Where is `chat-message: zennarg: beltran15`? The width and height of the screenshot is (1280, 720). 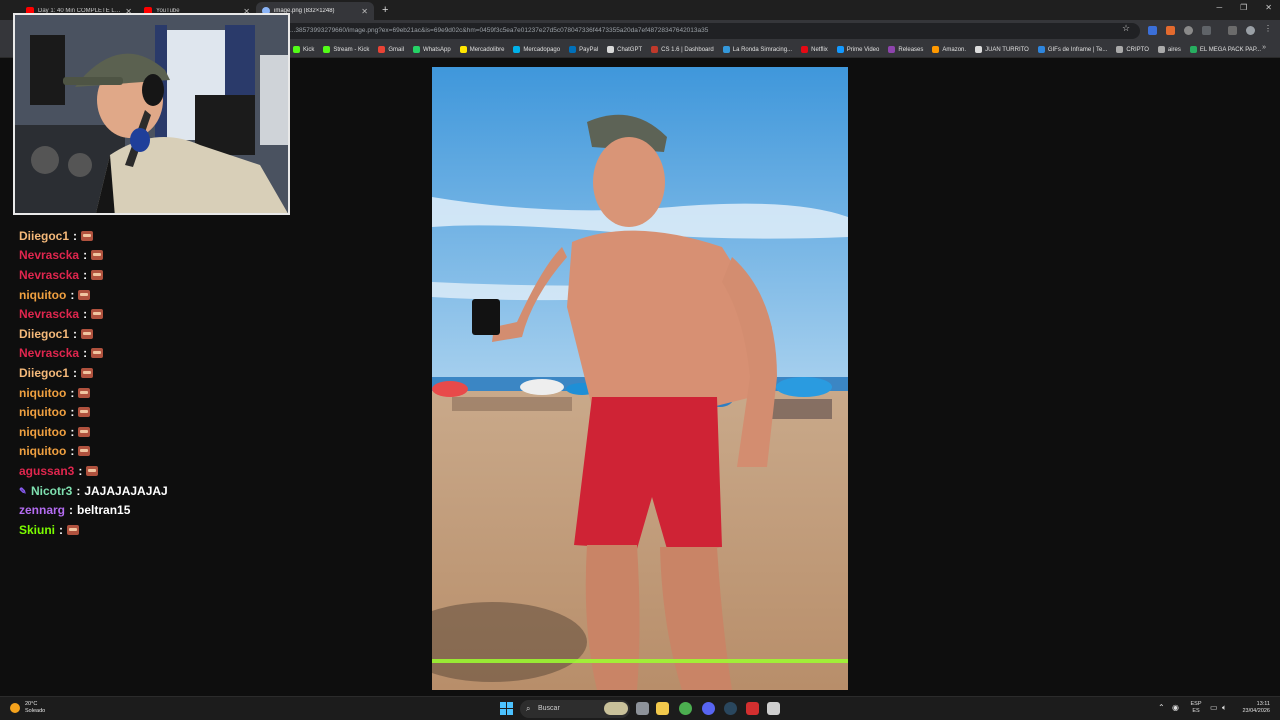 chat-message: zennarg: beltran15 is located at coordinates (169, 510).